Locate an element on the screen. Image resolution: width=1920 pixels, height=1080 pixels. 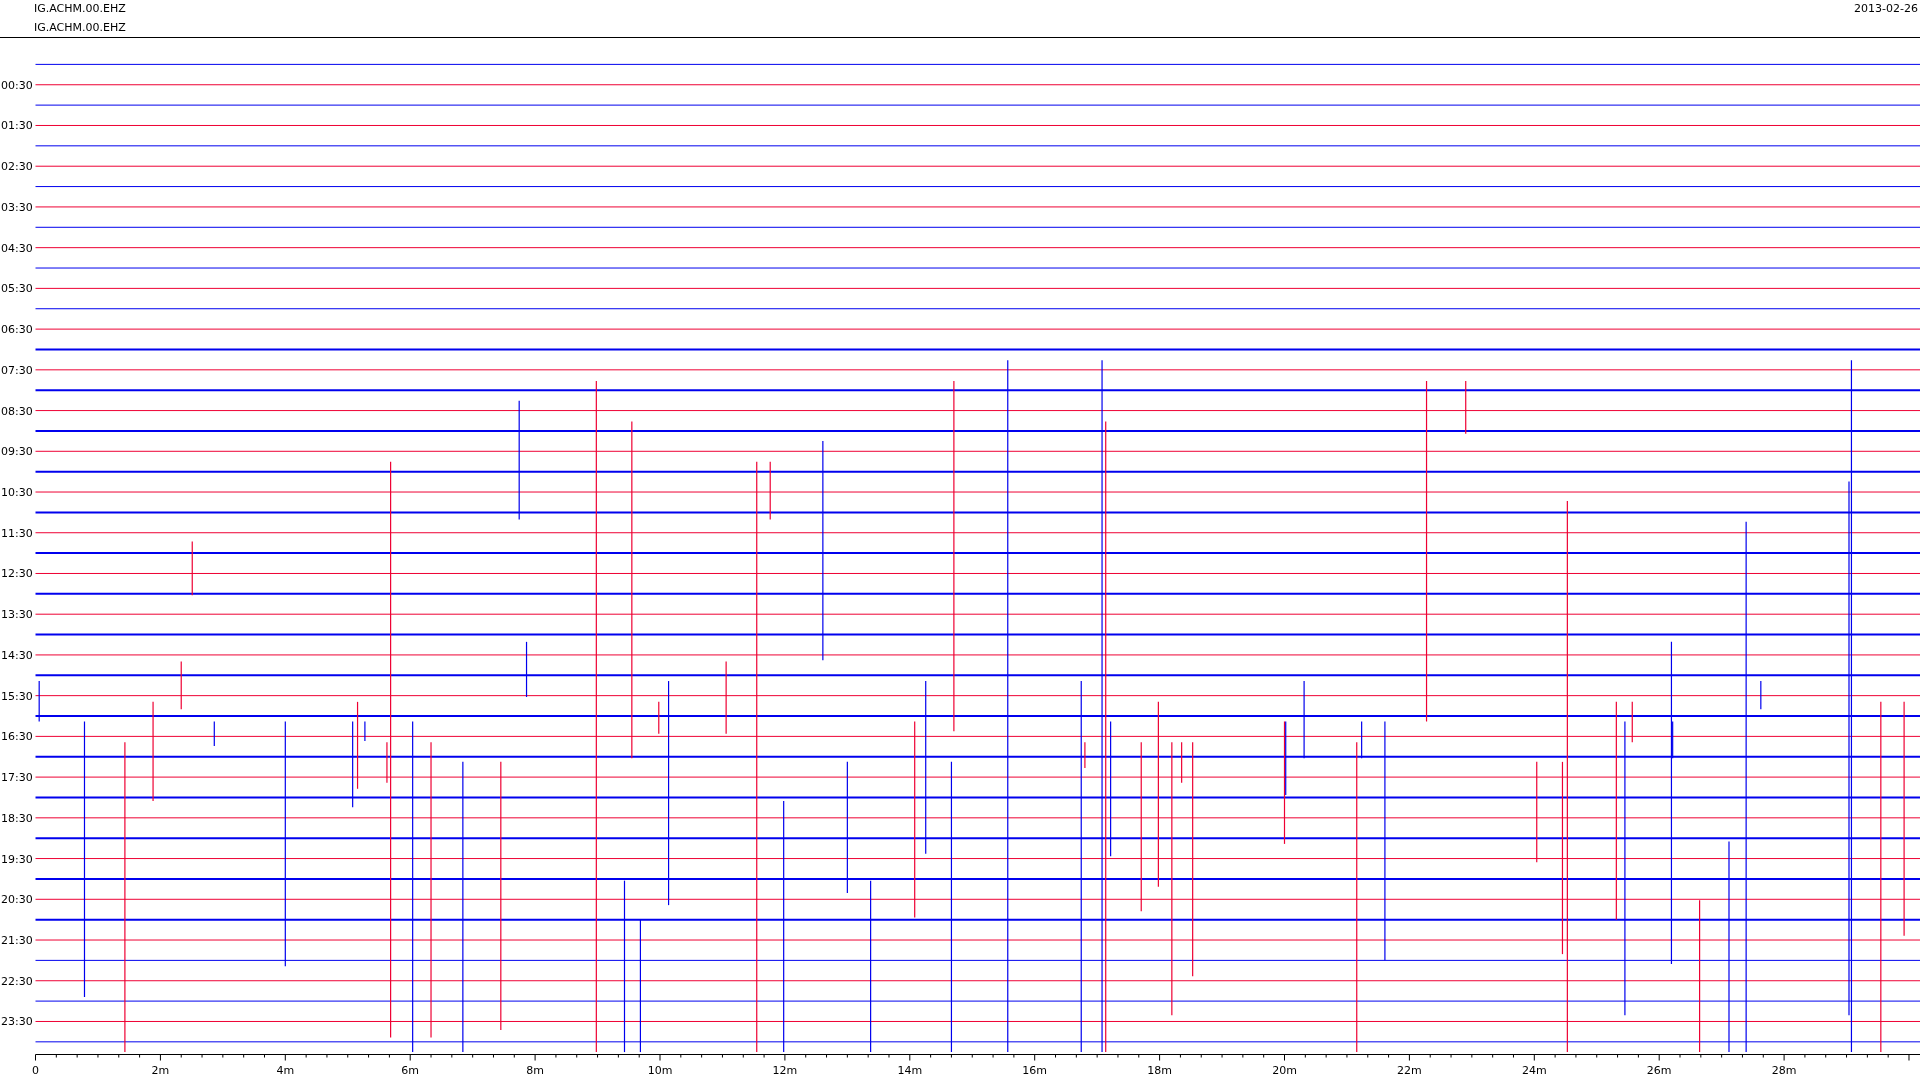
minute-label: 16m is located at coordinates (1035, 1070).